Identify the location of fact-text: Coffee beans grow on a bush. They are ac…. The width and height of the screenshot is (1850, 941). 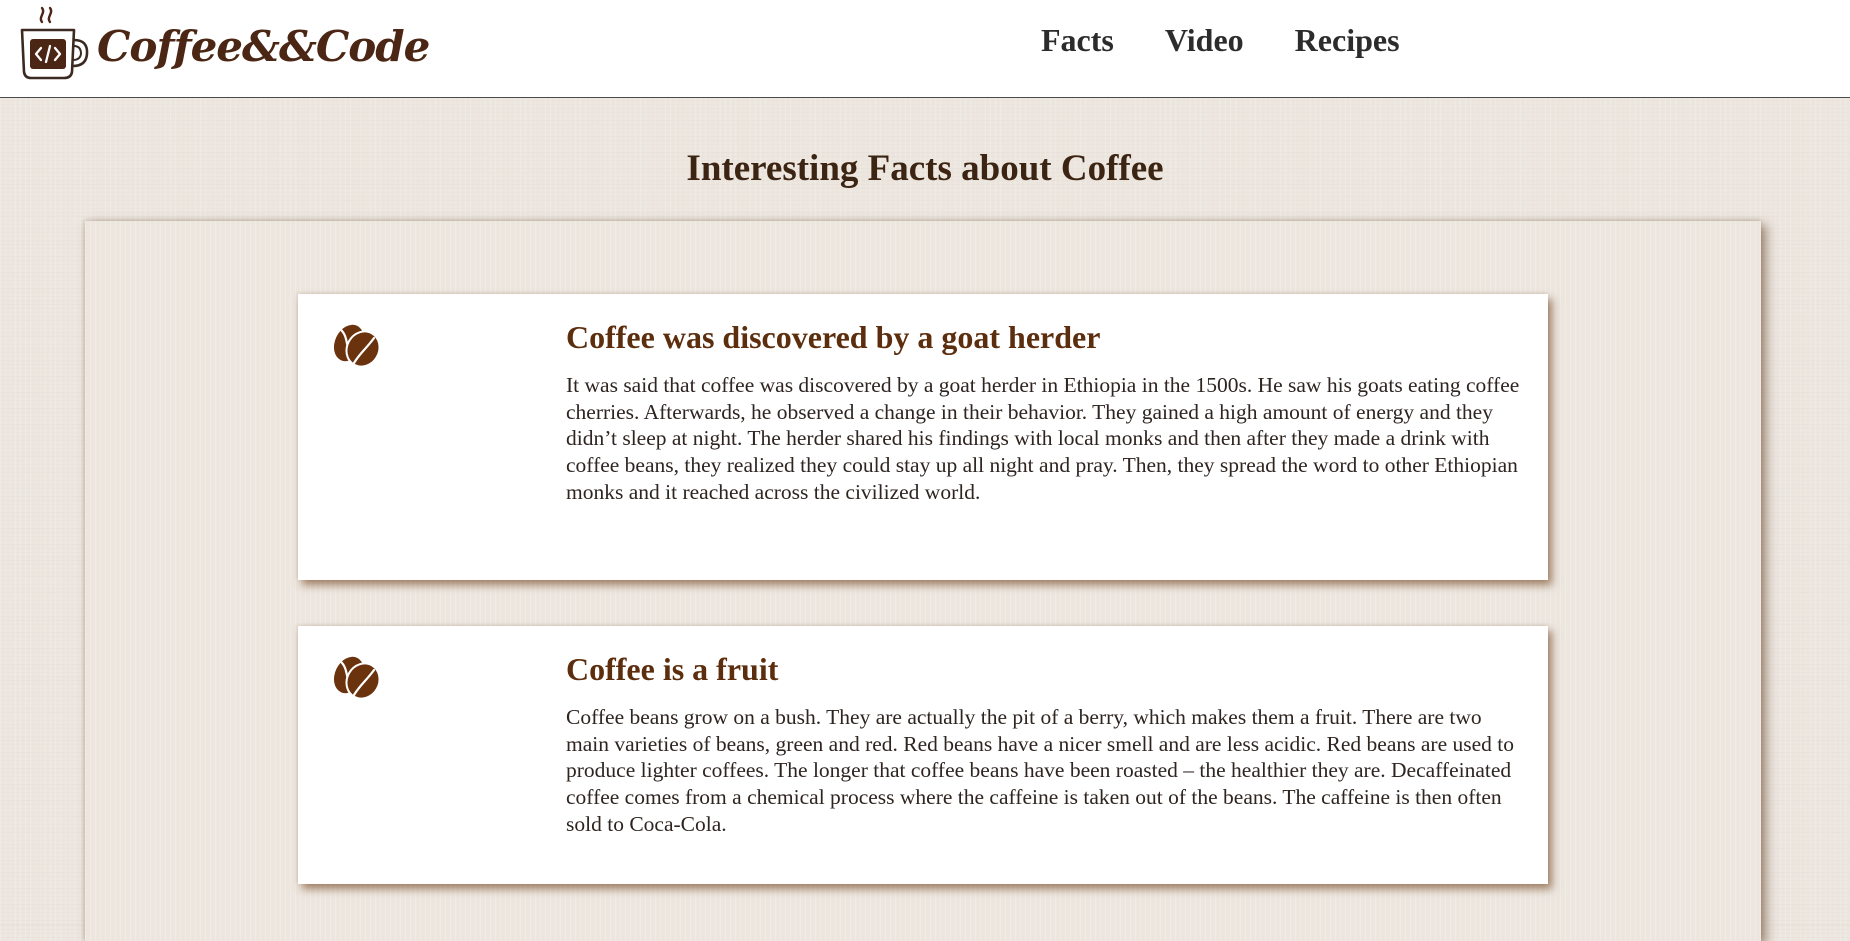
(1040, 770).